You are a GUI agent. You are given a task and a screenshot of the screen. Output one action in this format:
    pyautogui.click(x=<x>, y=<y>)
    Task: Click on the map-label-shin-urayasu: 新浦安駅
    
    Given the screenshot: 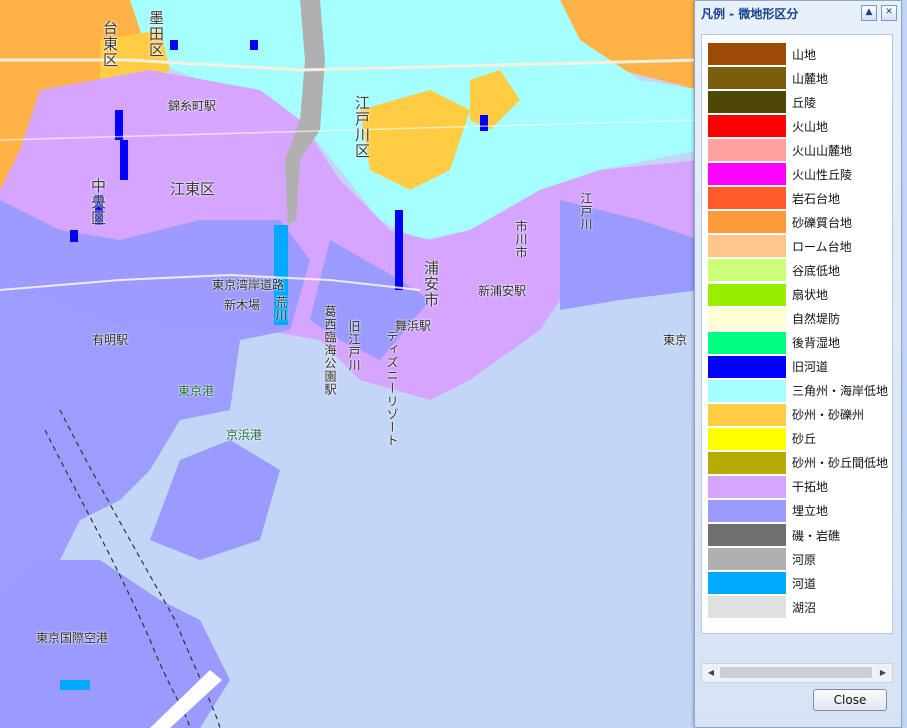 What is the action you would take?
    pyautogui.click(x=502, y=291)
    